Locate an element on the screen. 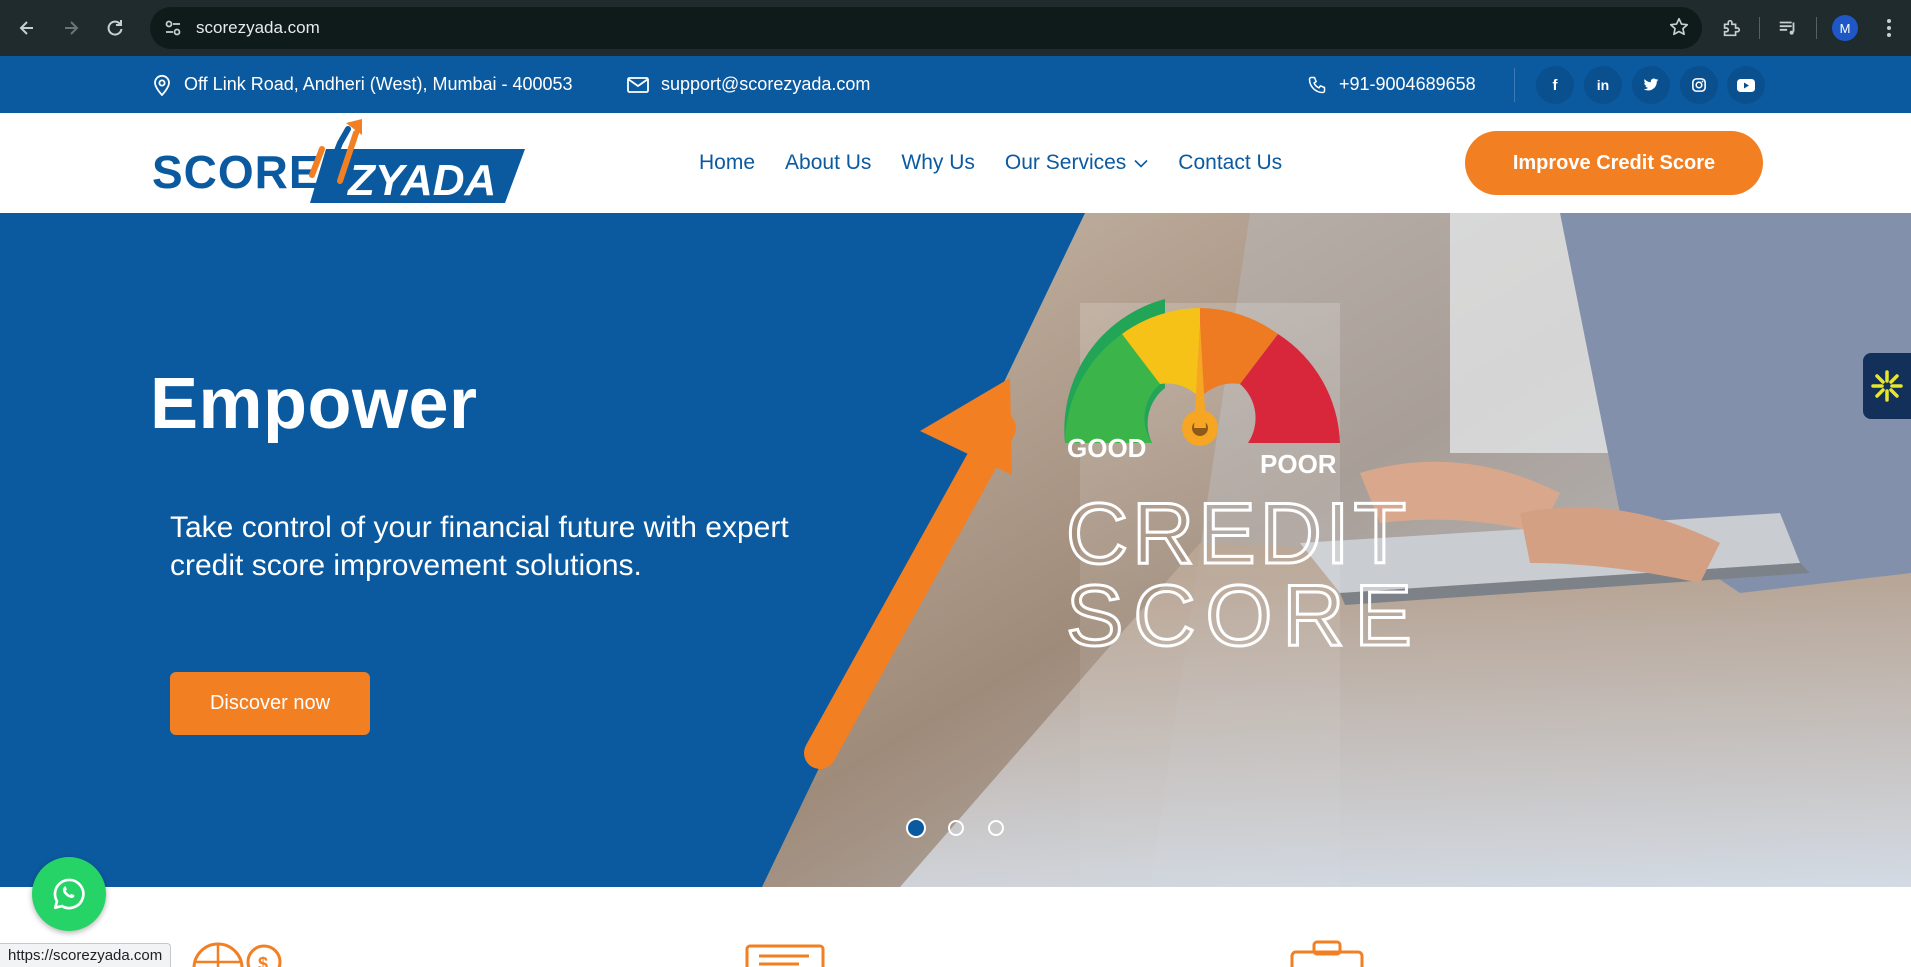 The height and width of the screenshot is (967, 1911). briefcase-icon is located at coordinates (1327, 953).